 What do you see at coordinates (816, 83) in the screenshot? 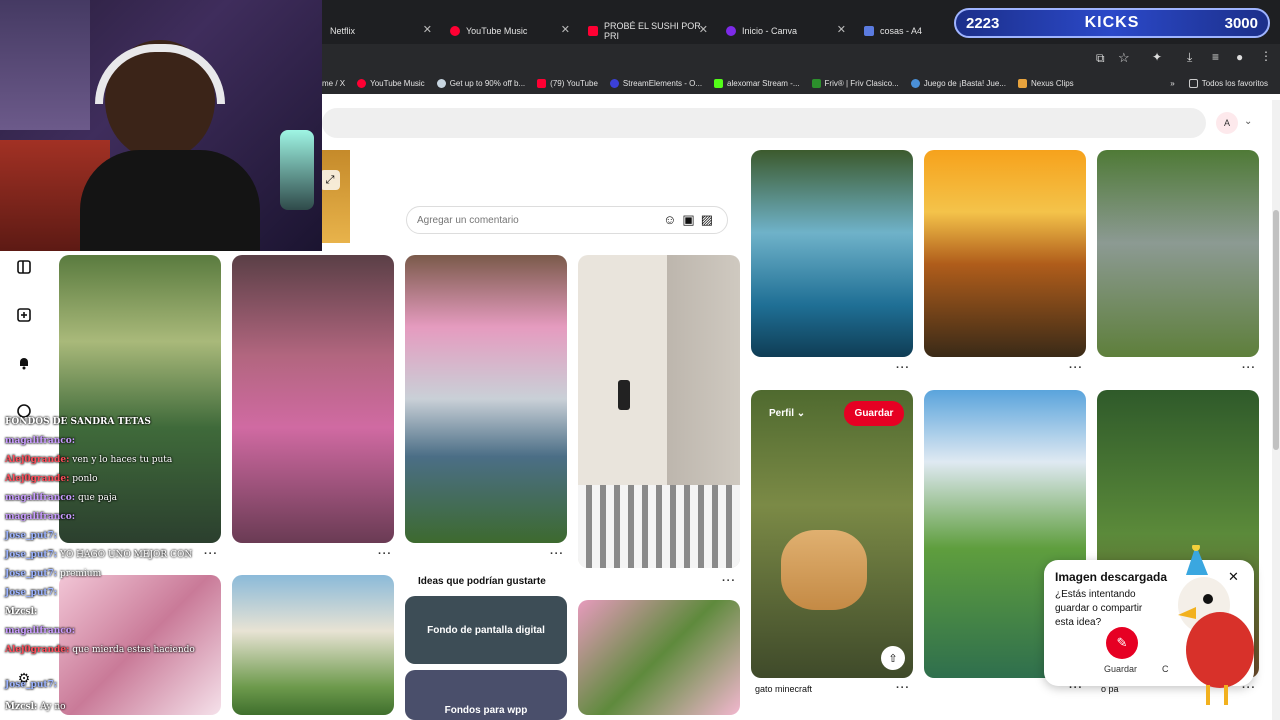
I see `friv-icon` at bounding box center [816, 83].